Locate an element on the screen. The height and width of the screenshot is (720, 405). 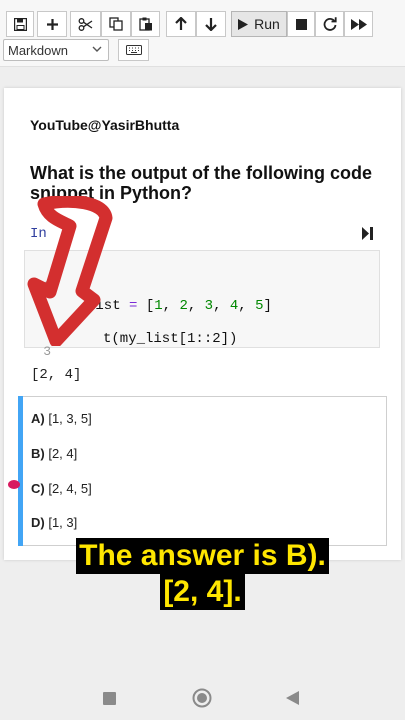
option-letter: B) is located at coordinates (38, 453).